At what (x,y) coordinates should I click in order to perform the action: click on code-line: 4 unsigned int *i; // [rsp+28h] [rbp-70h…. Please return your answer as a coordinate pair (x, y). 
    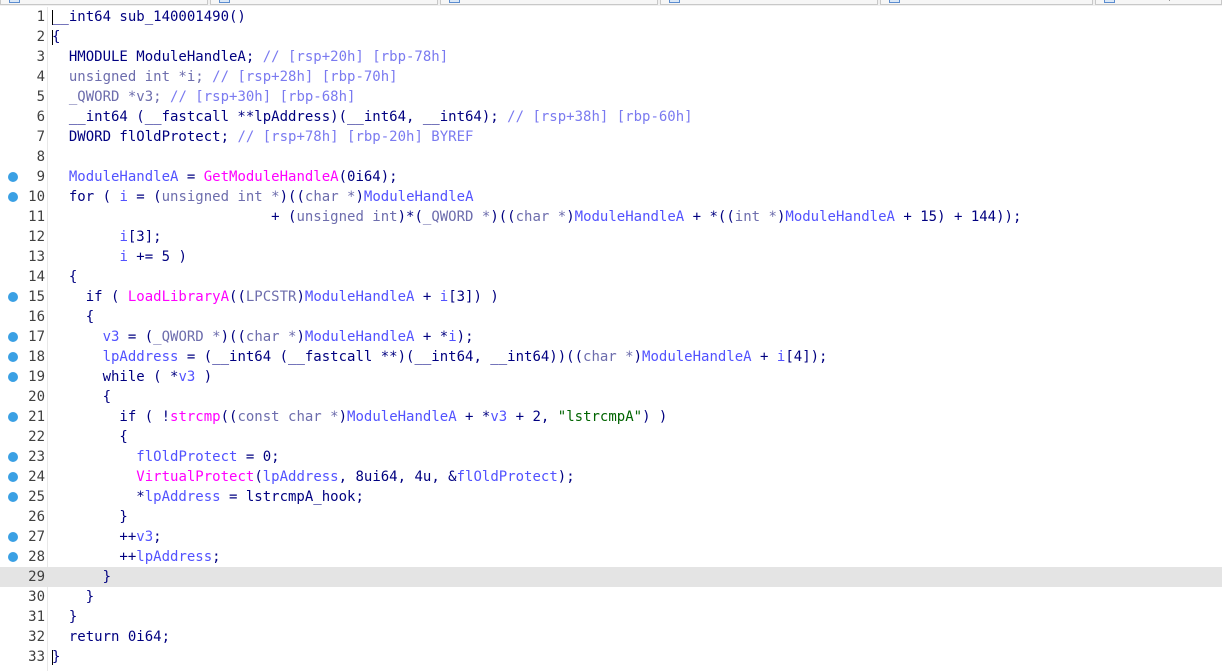
    Looking at the image, I should click on (611, 77).